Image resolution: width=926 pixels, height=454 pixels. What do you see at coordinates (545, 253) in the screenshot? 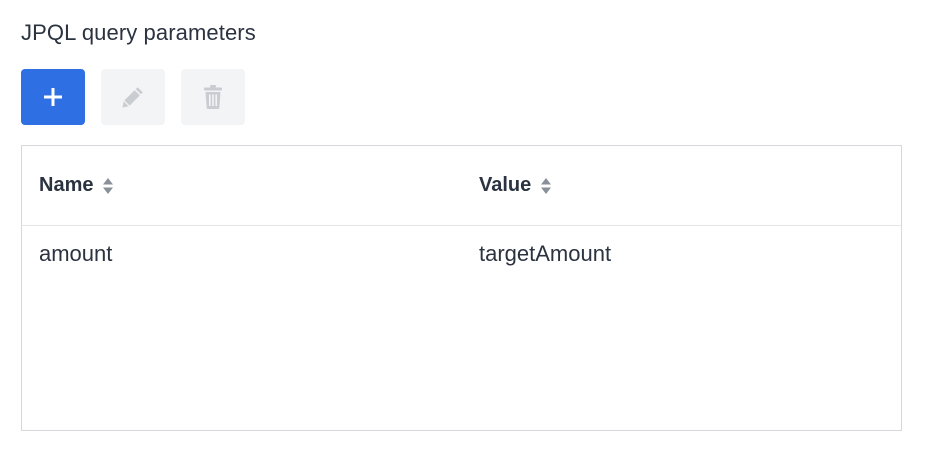
I see `cell-value: targetAmount` at bounding box center [545, 253].